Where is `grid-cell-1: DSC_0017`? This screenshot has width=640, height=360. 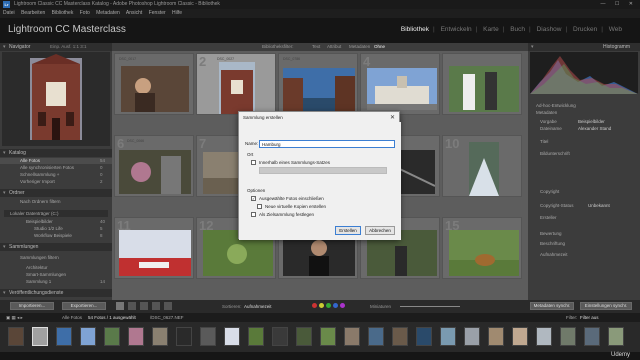
grid-cell-1: DSC_0017 is located at coordinates (154, 84).